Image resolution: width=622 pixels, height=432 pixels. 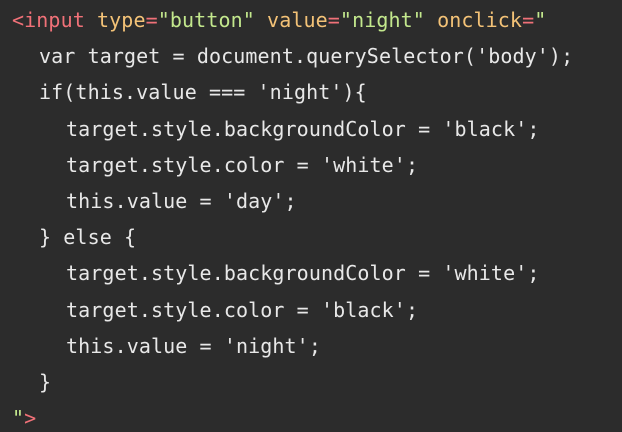 What do you see at coordinates (45, 381) in the screenshot?
I see `code-line-11: }` at bounding box center [45, 381].